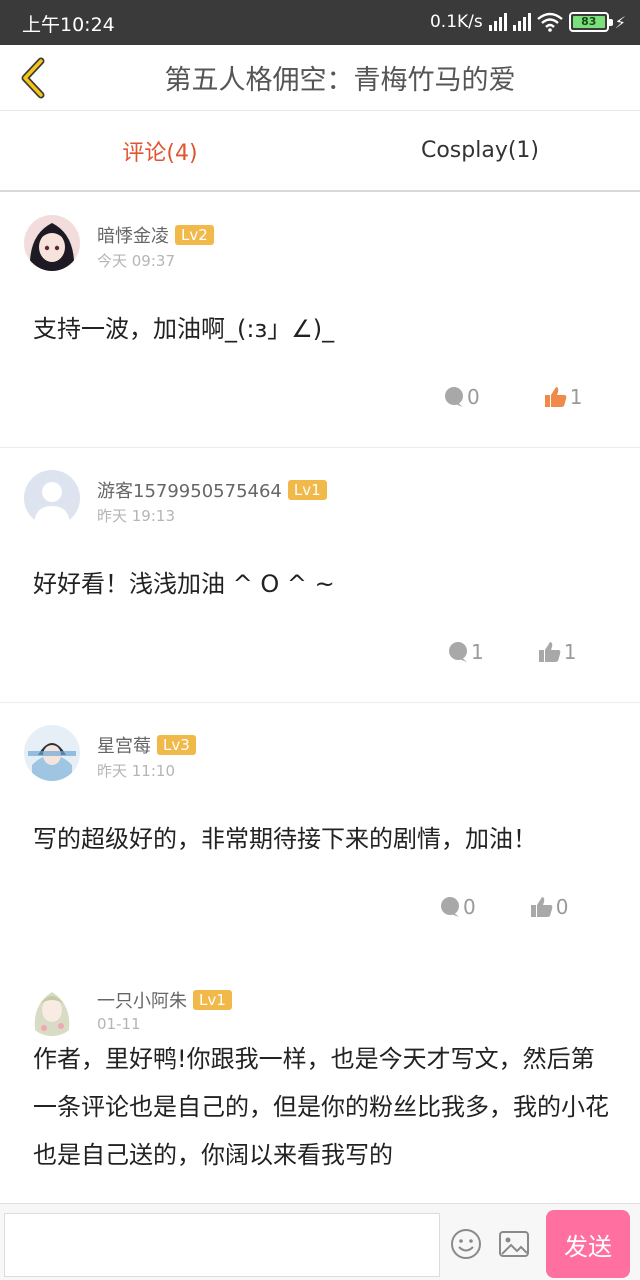 The image size is (640, 1280). I want to click on username: 暗悸金凌, so click(133, 235).